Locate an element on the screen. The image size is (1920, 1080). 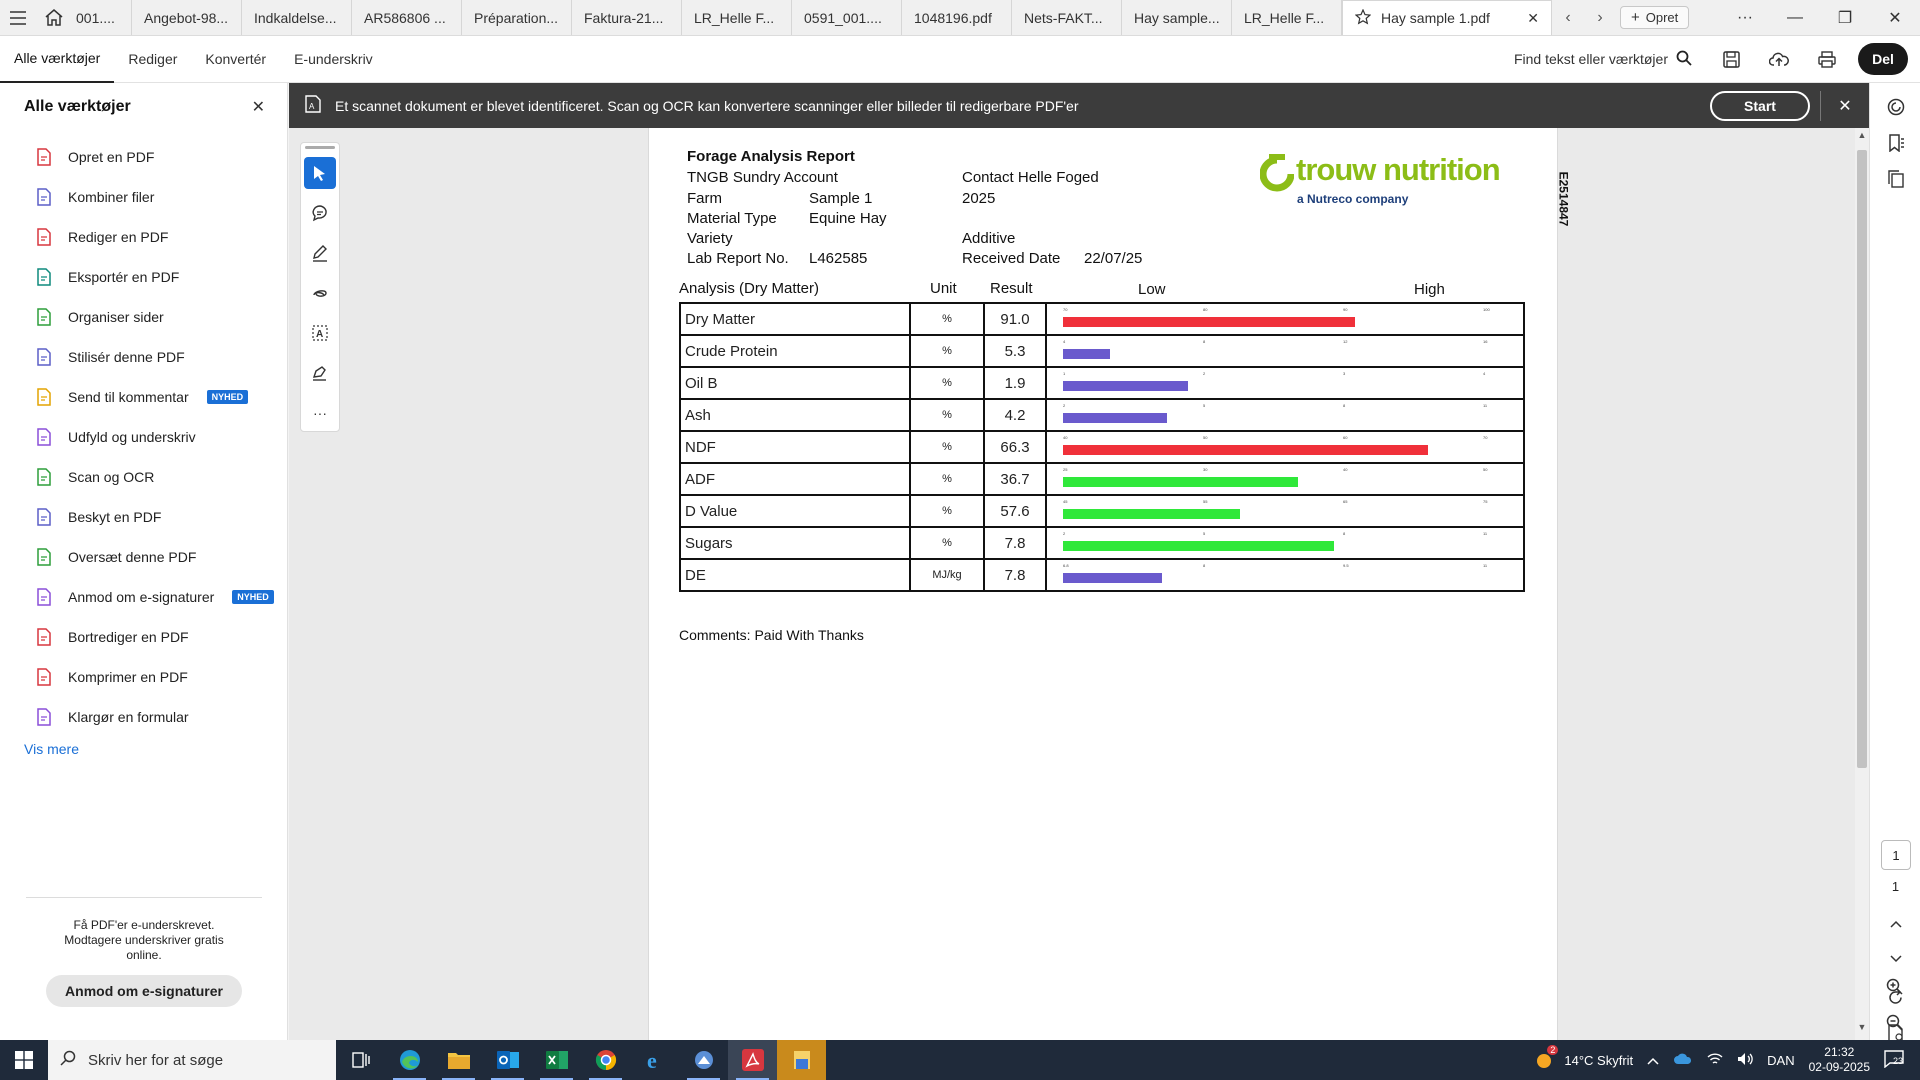
home-icon is located at coordinates (54, 17).